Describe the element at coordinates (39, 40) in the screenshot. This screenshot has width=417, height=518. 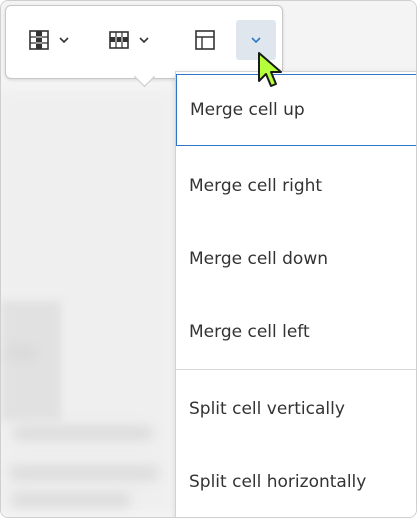
I see `table-column-icon` at that location.